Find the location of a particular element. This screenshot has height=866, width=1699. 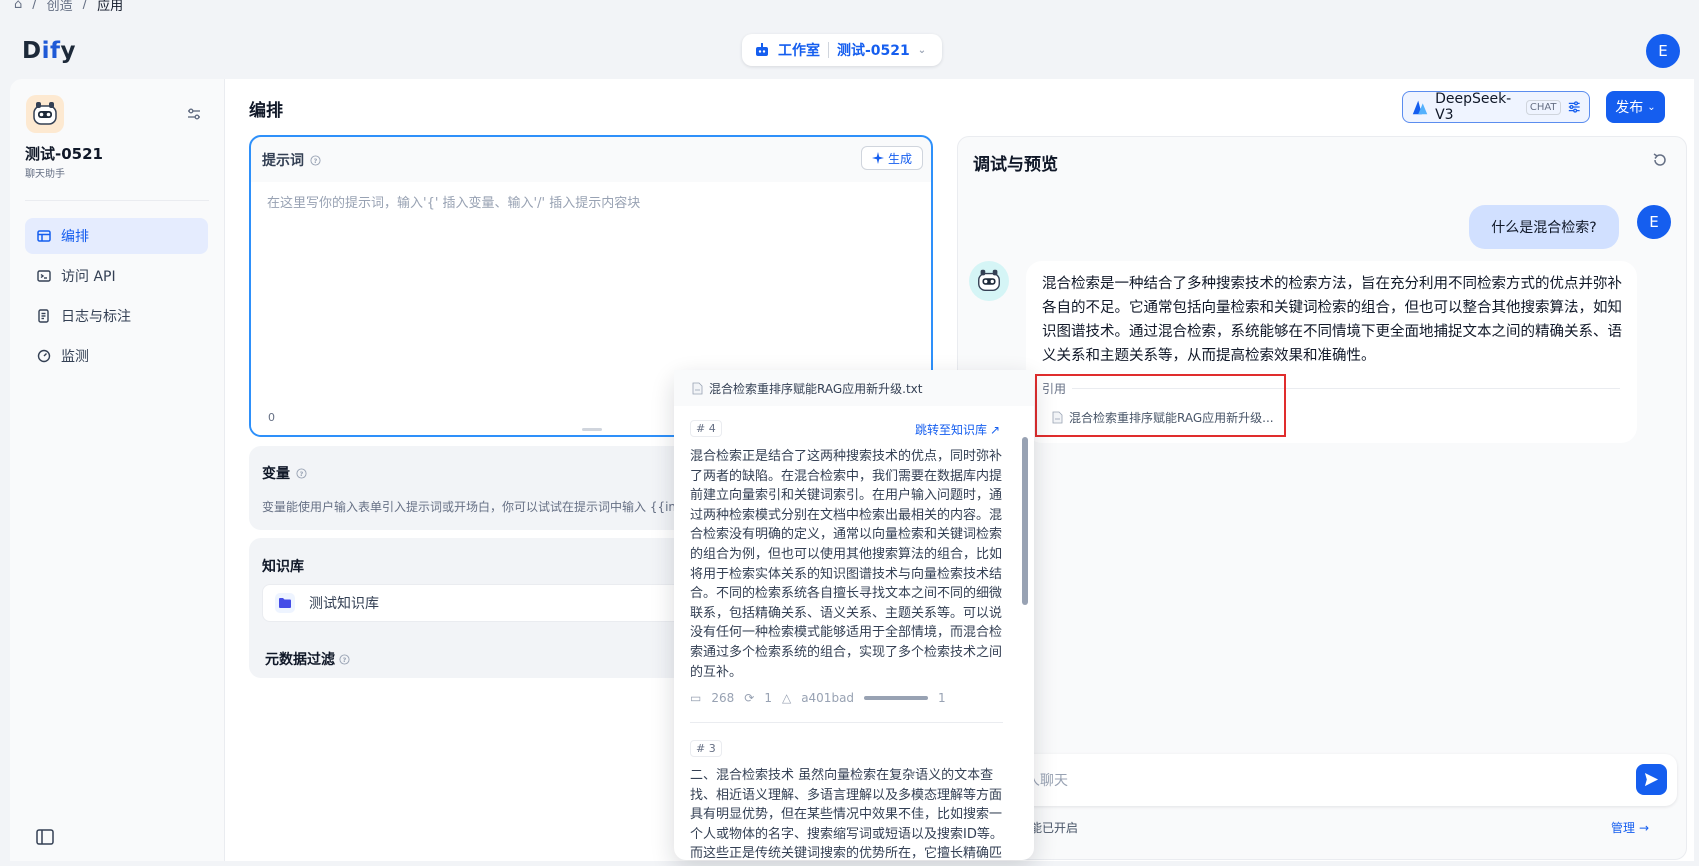

layout-icon is located at coordinates (44, 236).